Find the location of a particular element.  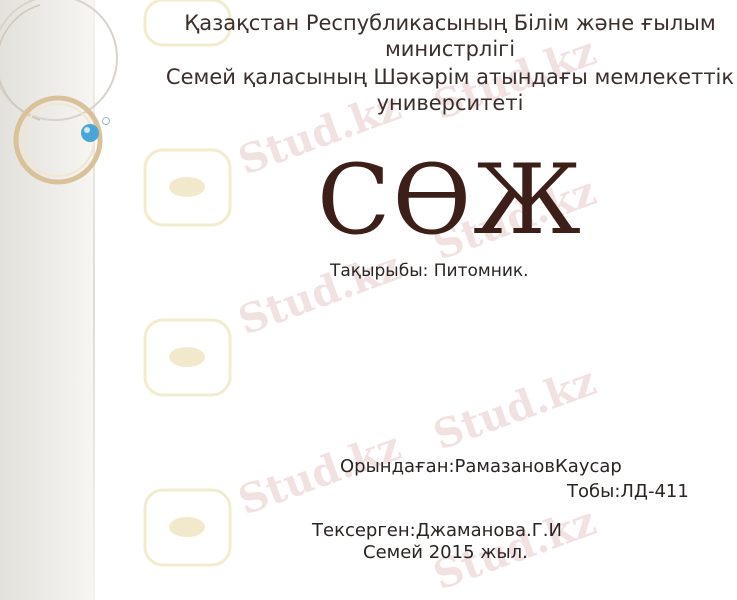

watermark-text-6: Stud.kz is located at coordinates (514, 409).